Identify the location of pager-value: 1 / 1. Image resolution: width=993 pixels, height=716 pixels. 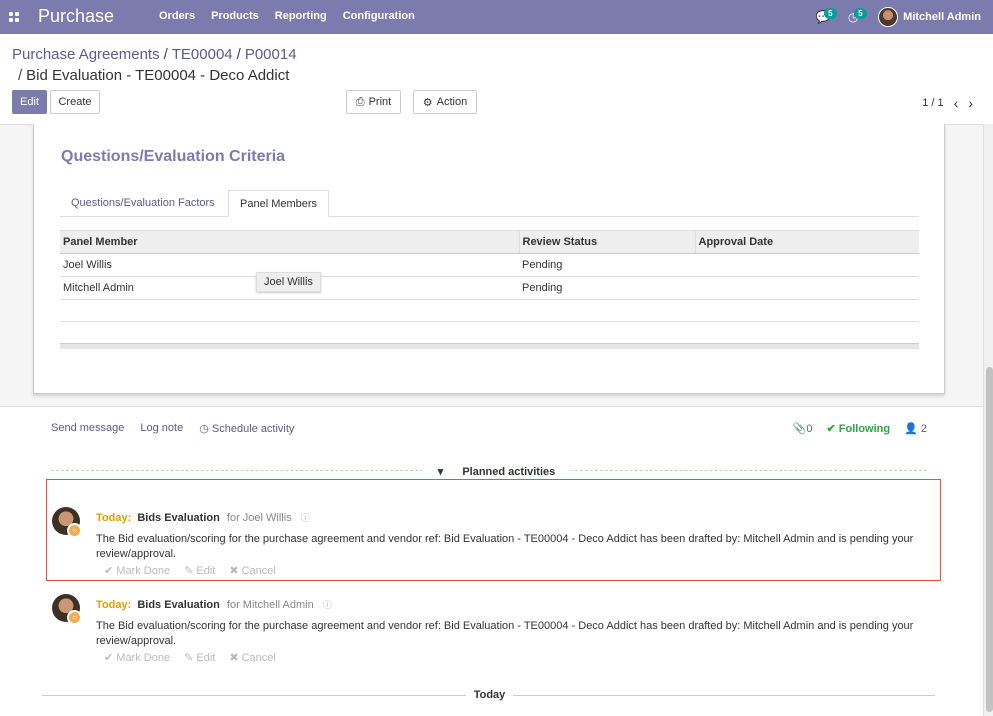
(932, 103).